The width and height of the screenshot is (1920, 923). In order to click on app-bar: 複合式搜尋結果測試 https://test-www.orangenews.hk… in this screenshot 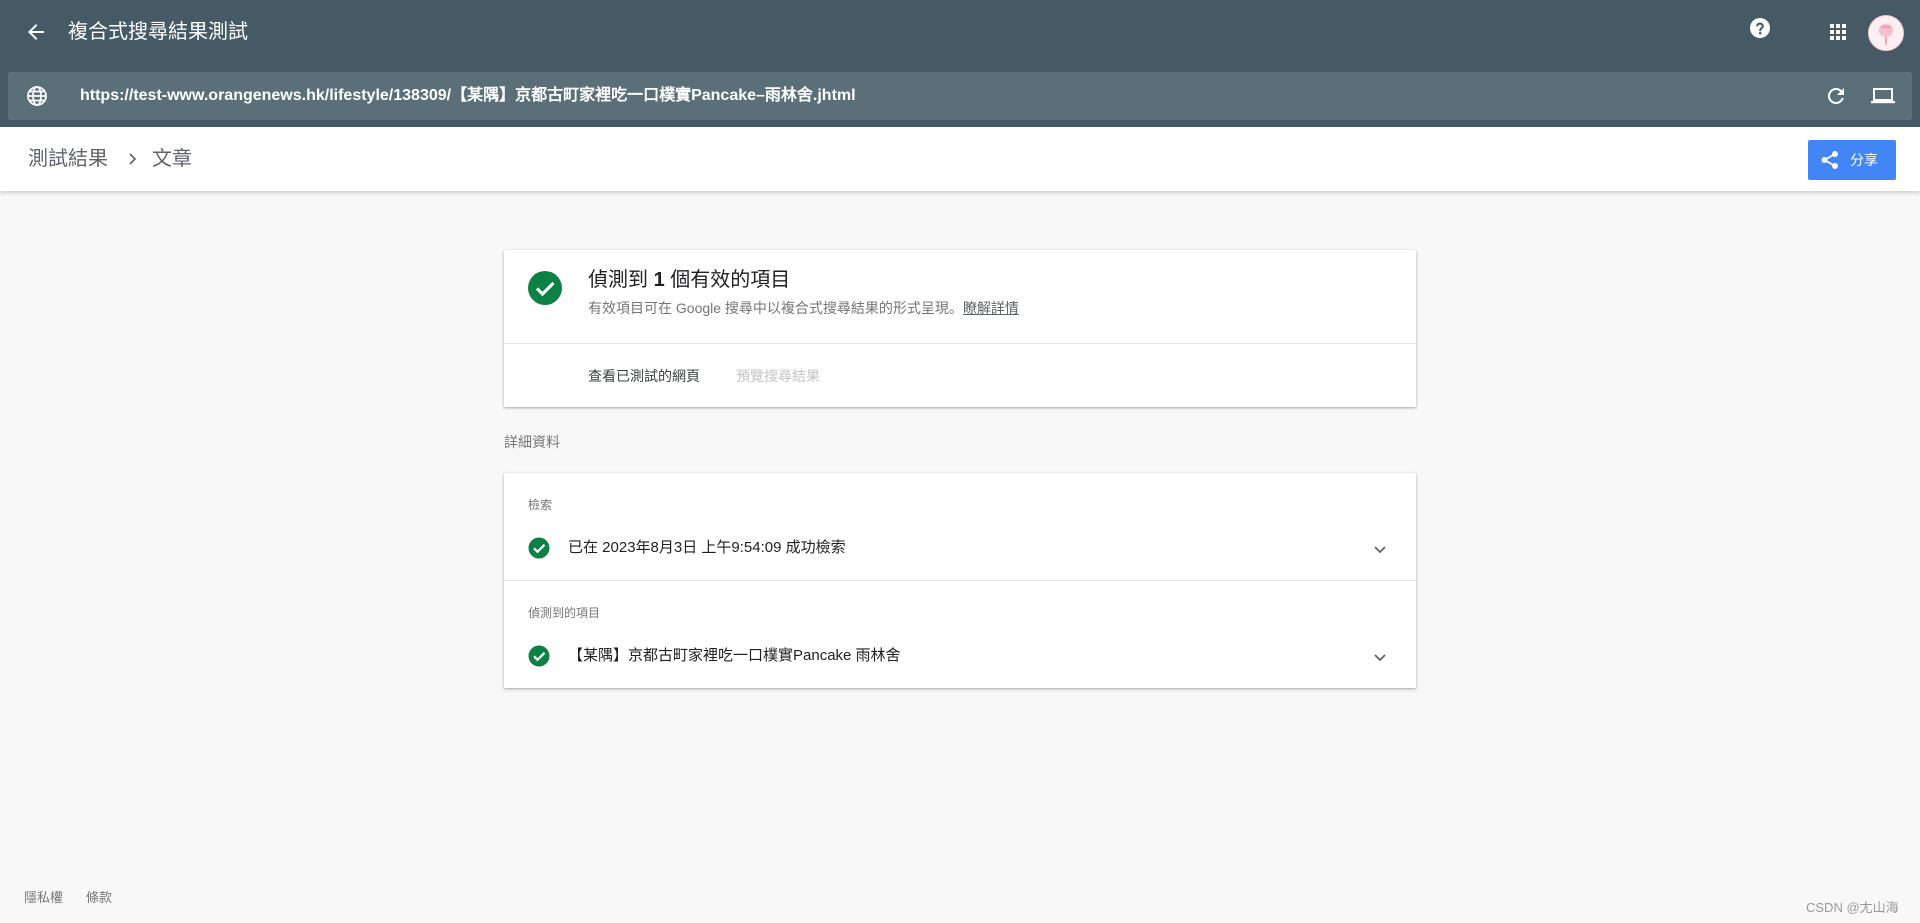, I will do `click(960, 63)`.